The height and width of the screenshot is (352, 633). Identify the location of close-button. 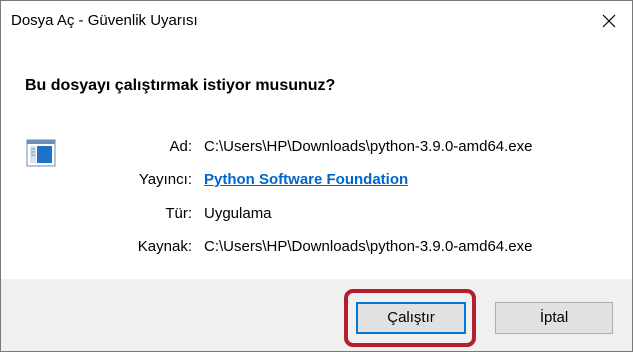
(609, 21).